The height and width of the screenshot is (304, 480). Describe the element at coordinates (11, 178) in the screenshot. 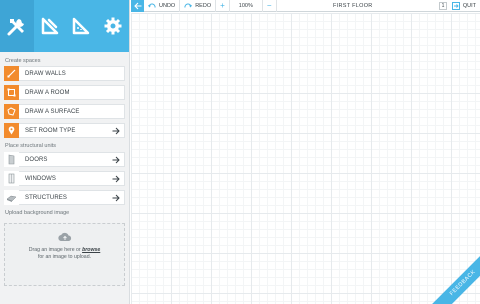

I see `window-icon` at that location.